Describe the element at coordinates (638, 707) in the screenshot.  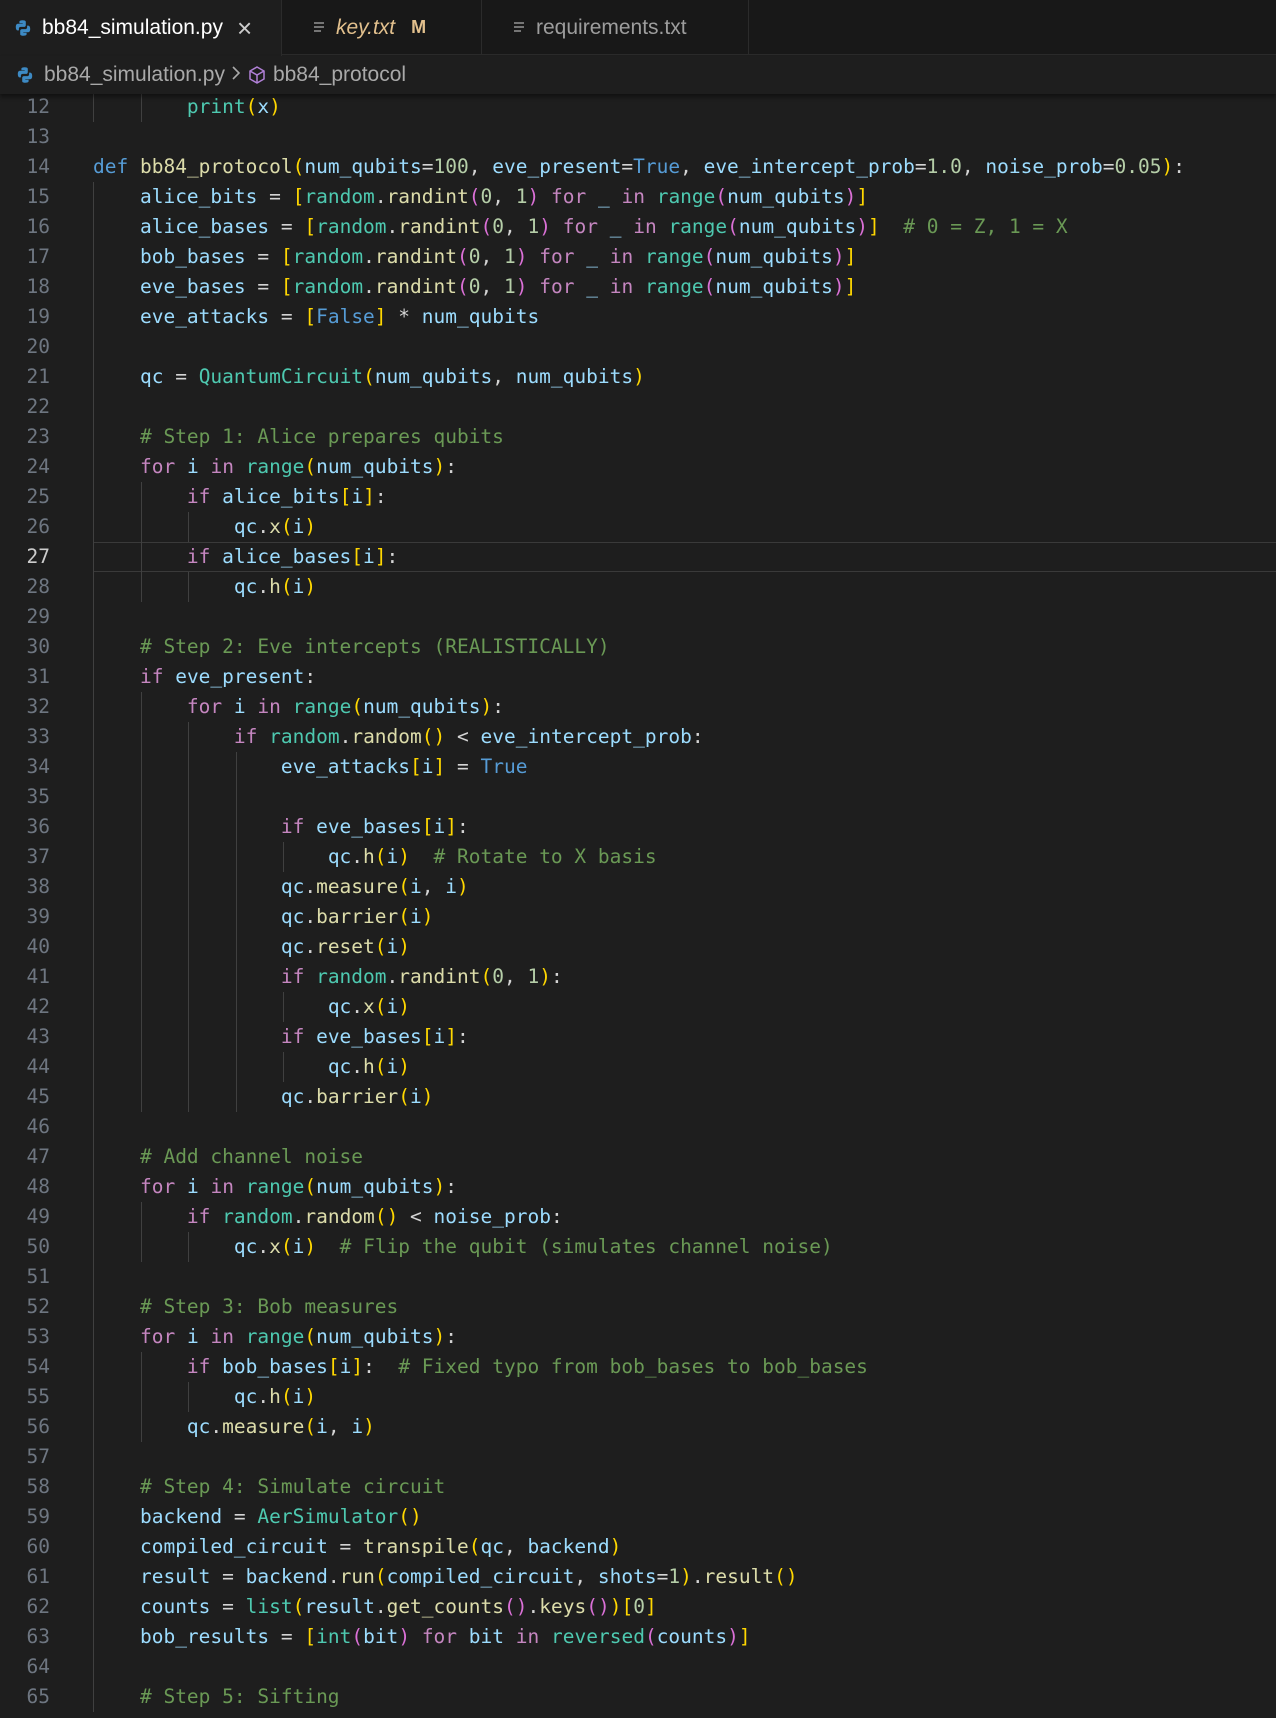
I see `code-line: 32 for i in range(num_qubits):` at that location.